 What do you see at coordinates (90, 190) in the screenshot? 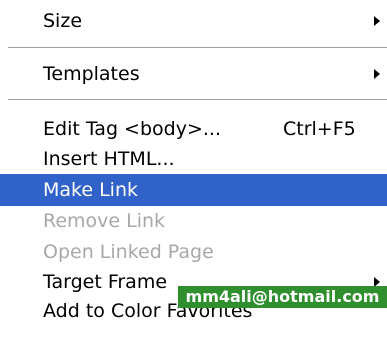
I see `menu-item-label: Make Link` at bounding box center [90, 190].